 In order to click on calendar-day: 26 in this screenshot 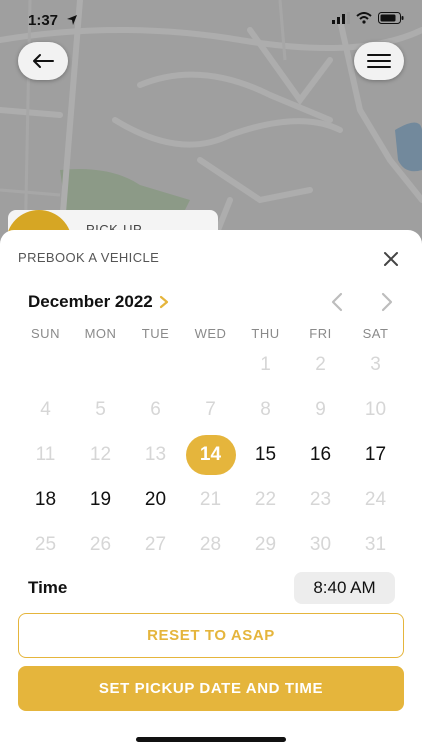, I will do `click(100, 544)`.